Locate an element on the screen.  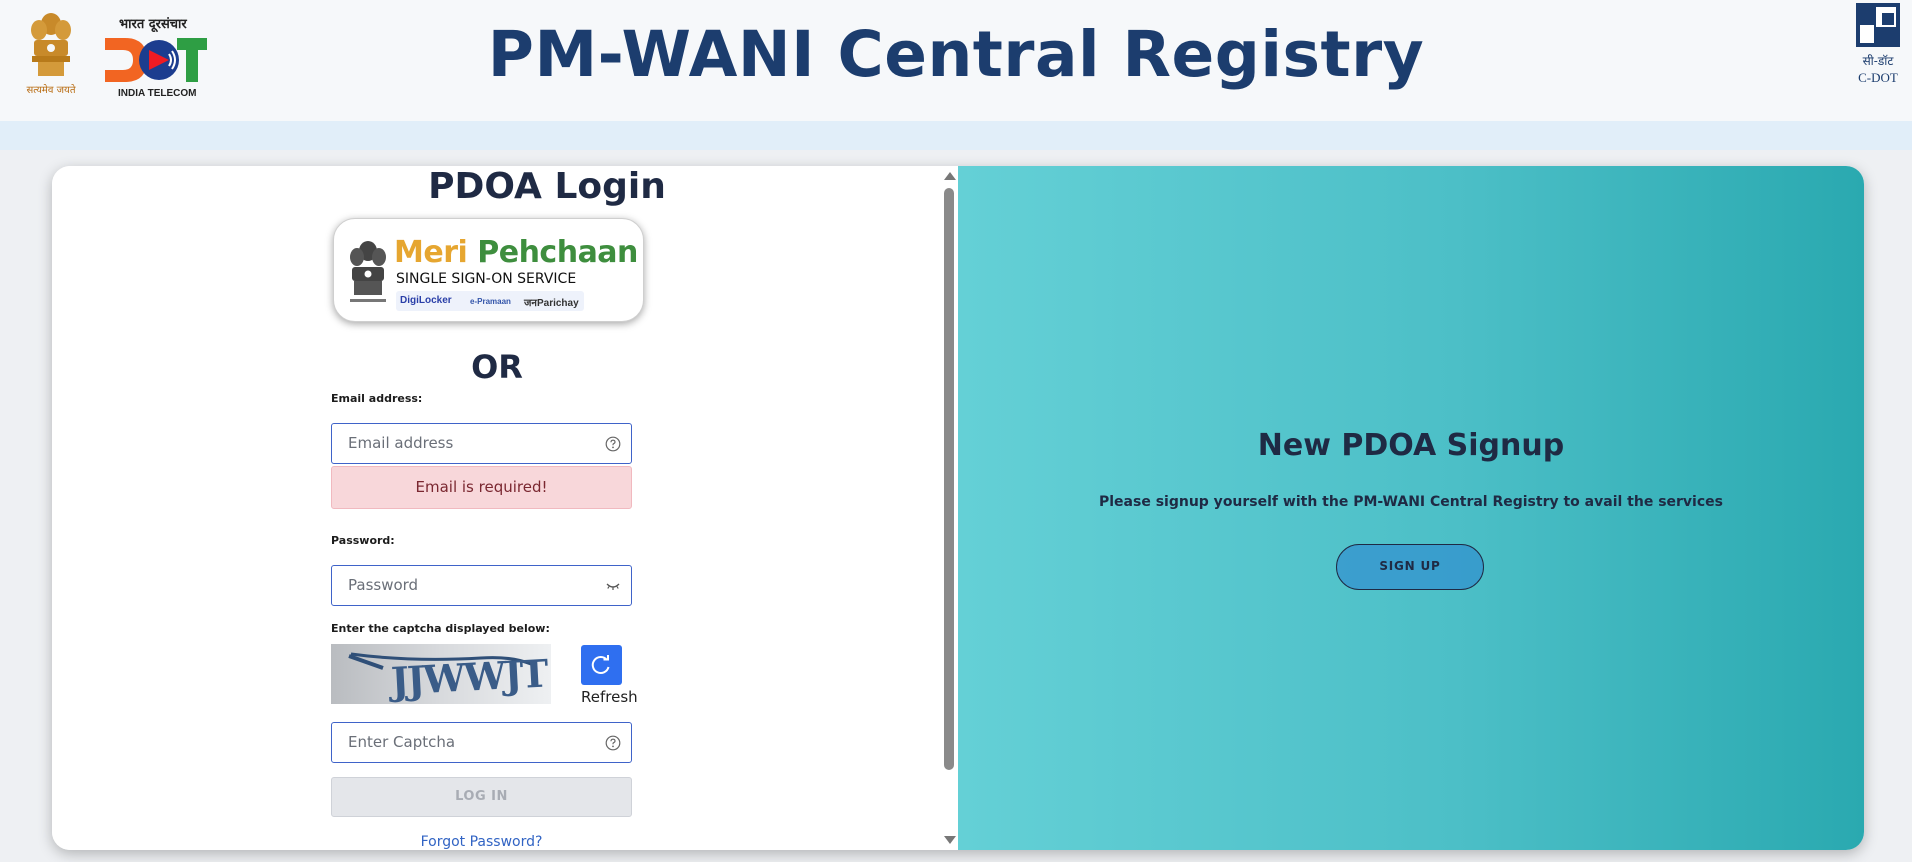
signup-title: New PDOA Signup is located at coordinates (1411, 445).